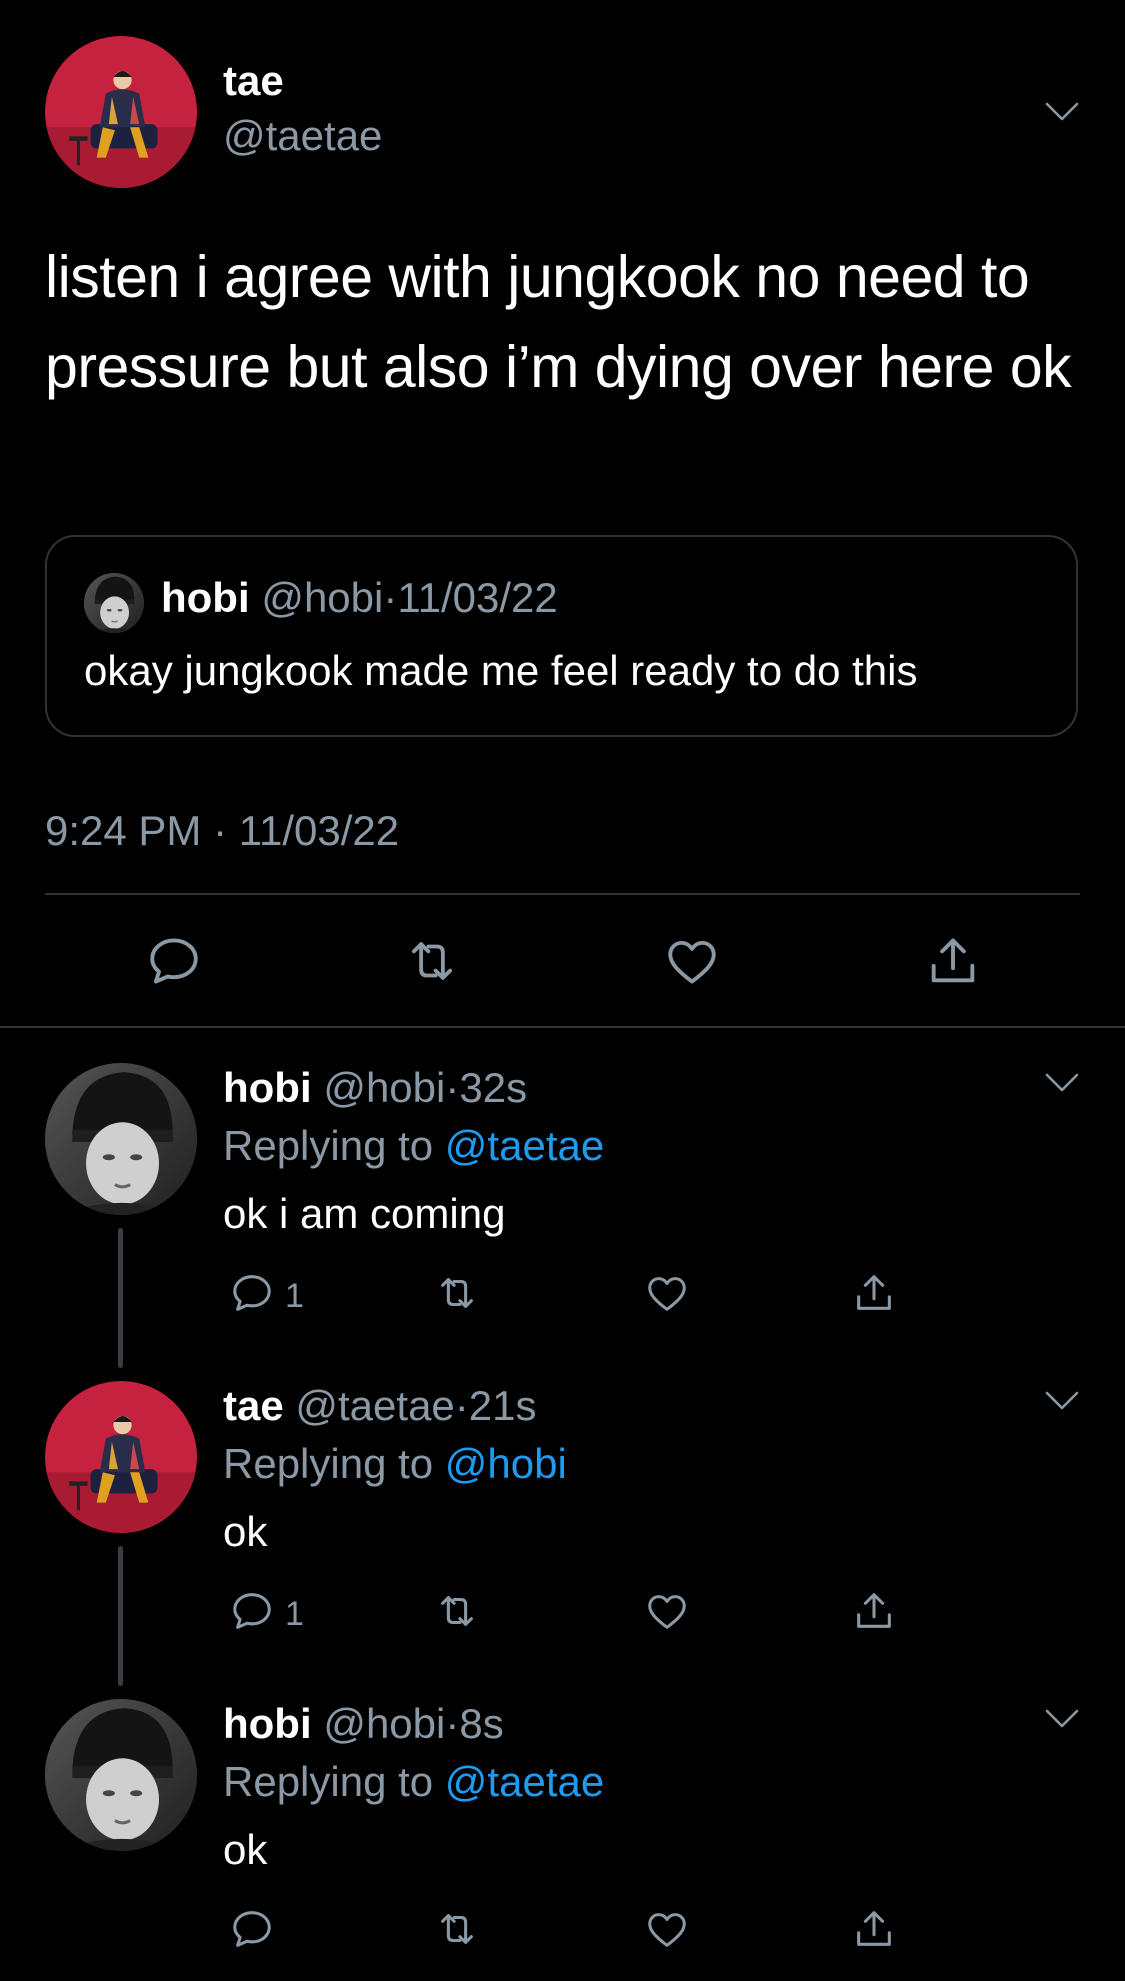 The image size is (1125, 1981). I want to click on tweet-timestamp: 9:24 PM · 11/03/22, so click(222, 831).